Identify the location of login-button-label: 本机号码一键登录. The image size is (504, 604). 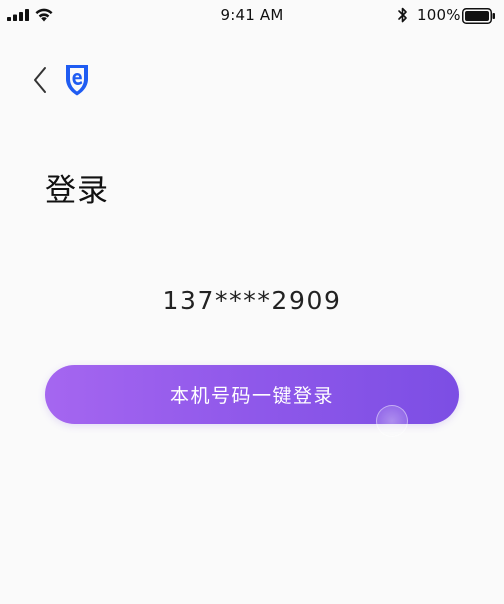
(251, 396).